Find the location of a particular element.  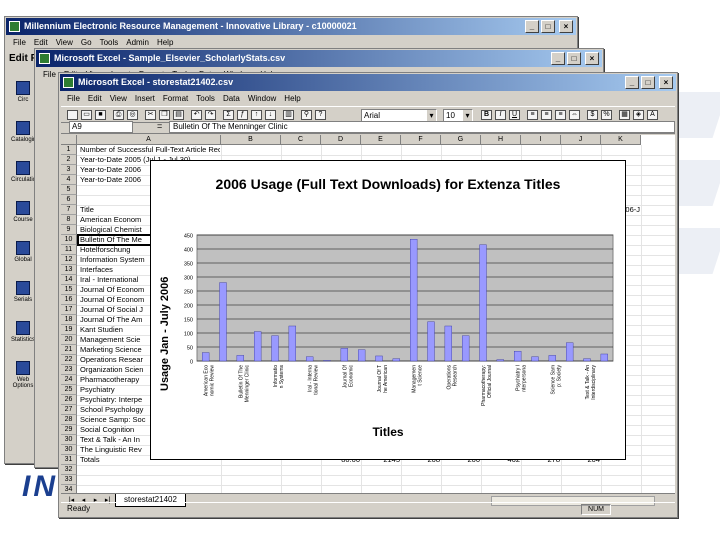

side-button-web-options: Web Options is located at coordinates (23, 379).